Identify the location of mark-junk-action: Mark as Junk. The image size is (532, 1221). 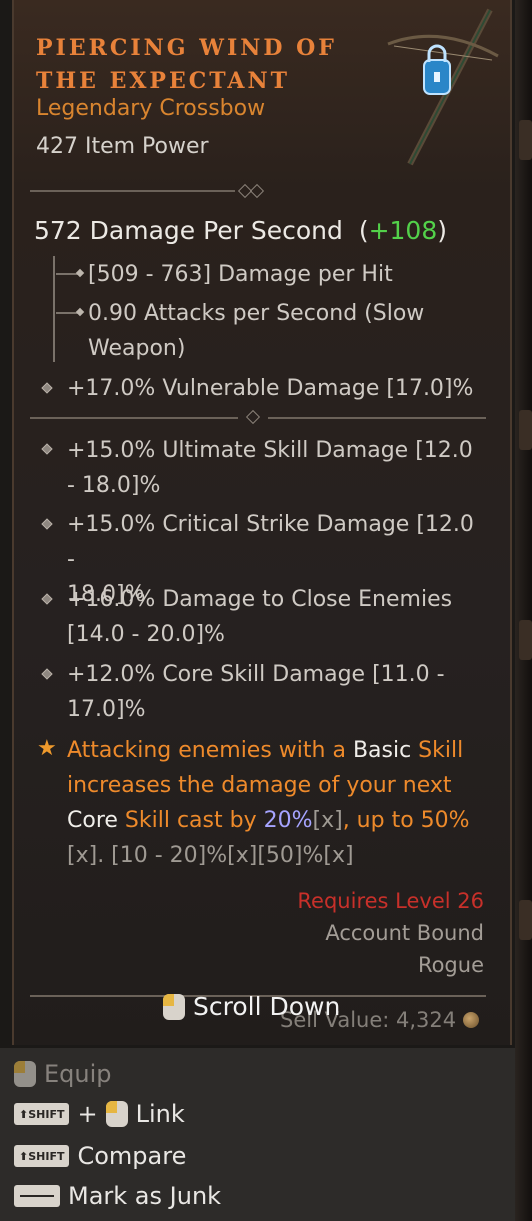
(117, 1196).